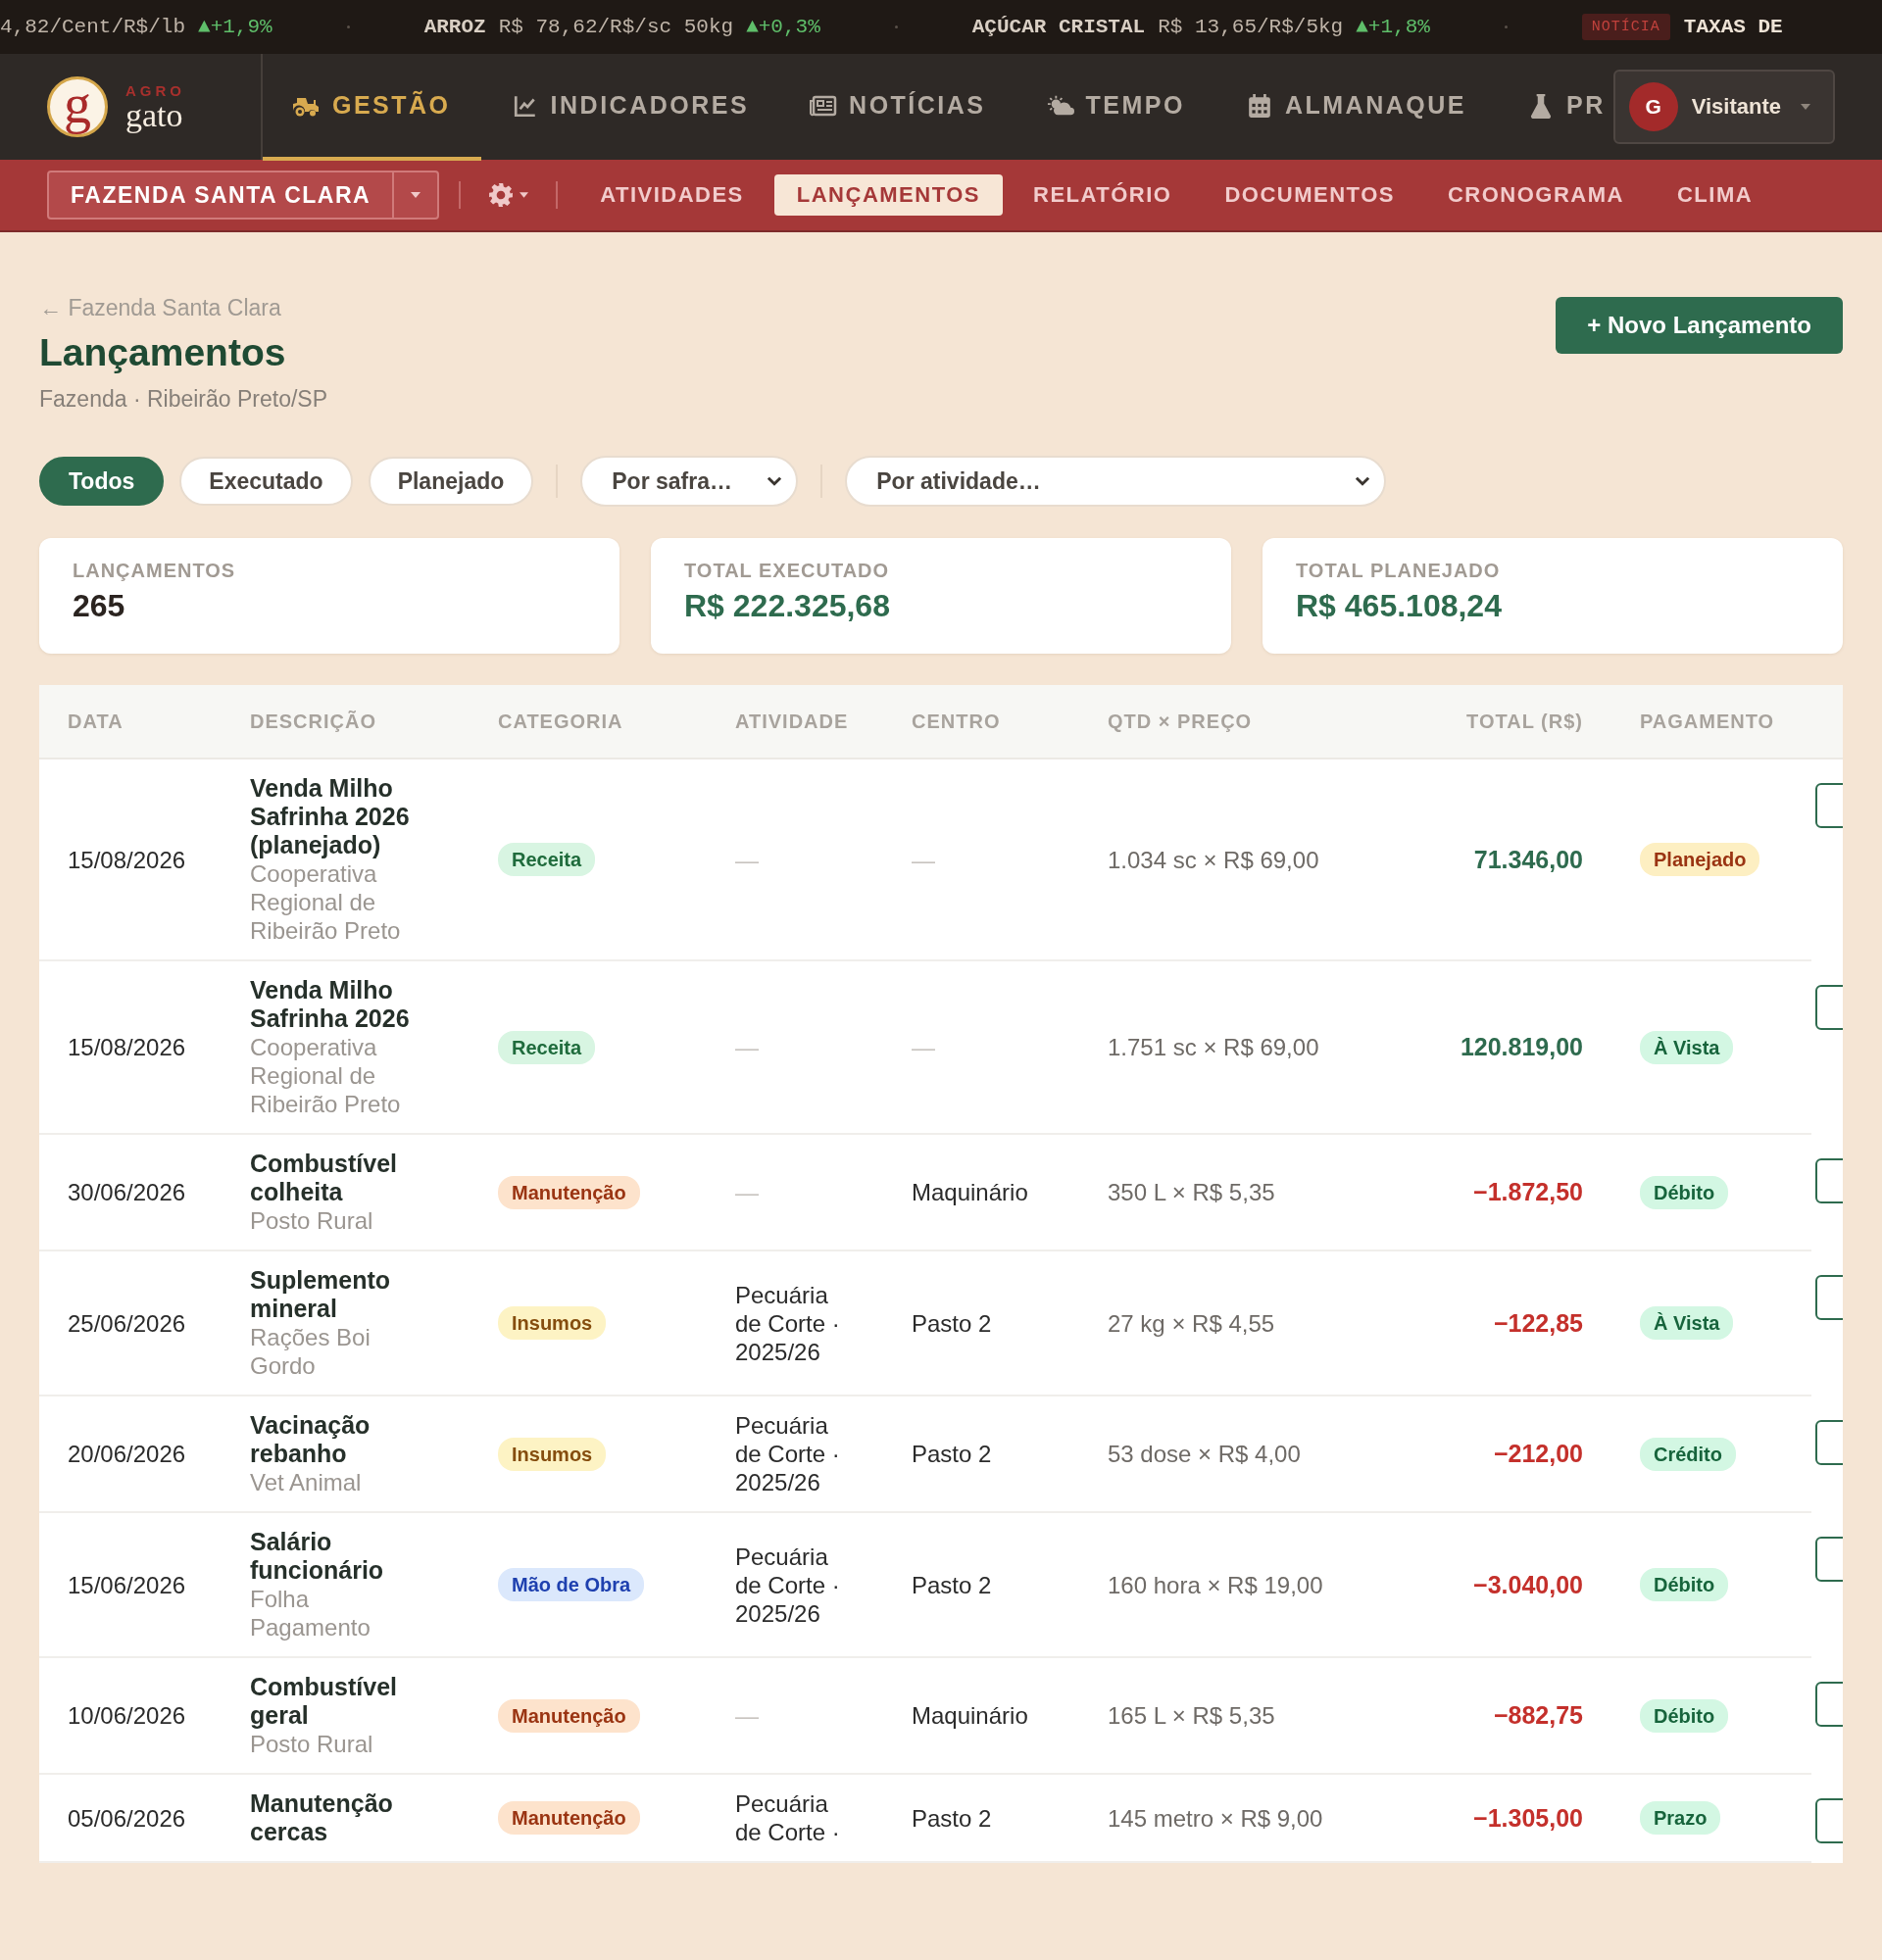 The width and height of the screenshot is (1882, 1960). Describe the element at coordinates (1492, 1716) in the screenshot. I see `total-cell: −882,75` at that location.